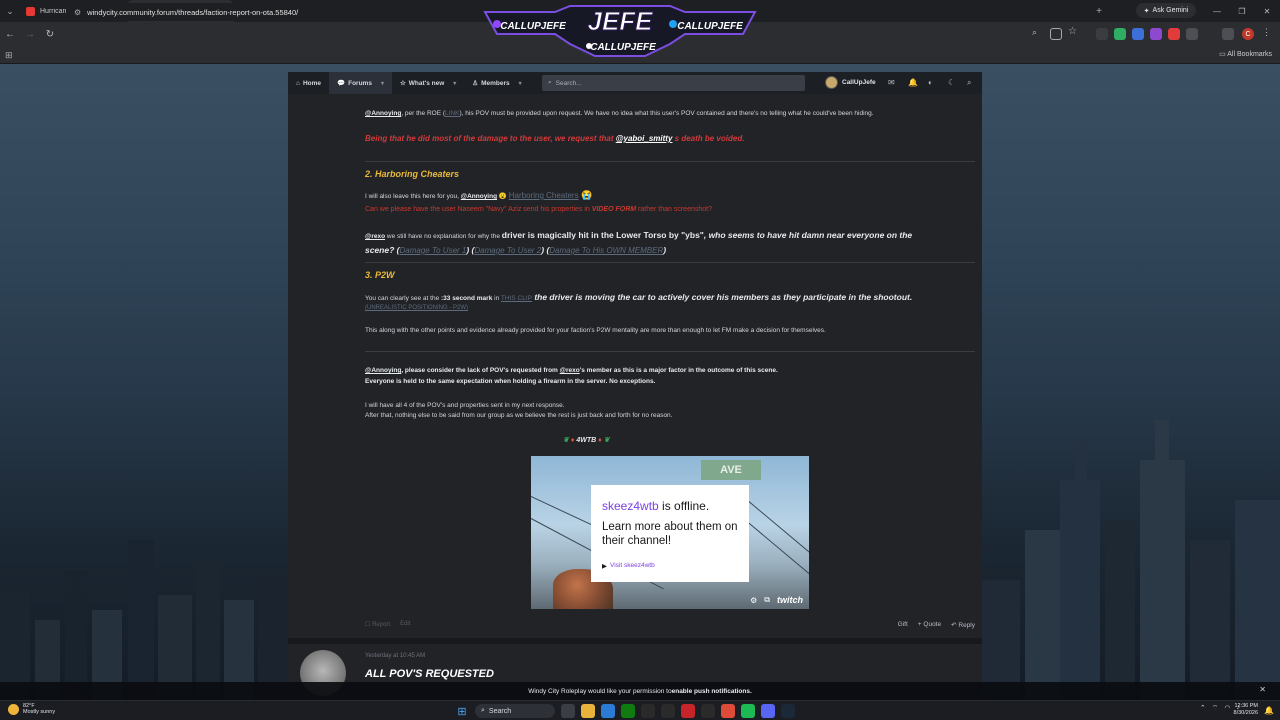 This screenshot has width=1280, height=720. I want to click on edit-button: Edit, so click(405, 624).